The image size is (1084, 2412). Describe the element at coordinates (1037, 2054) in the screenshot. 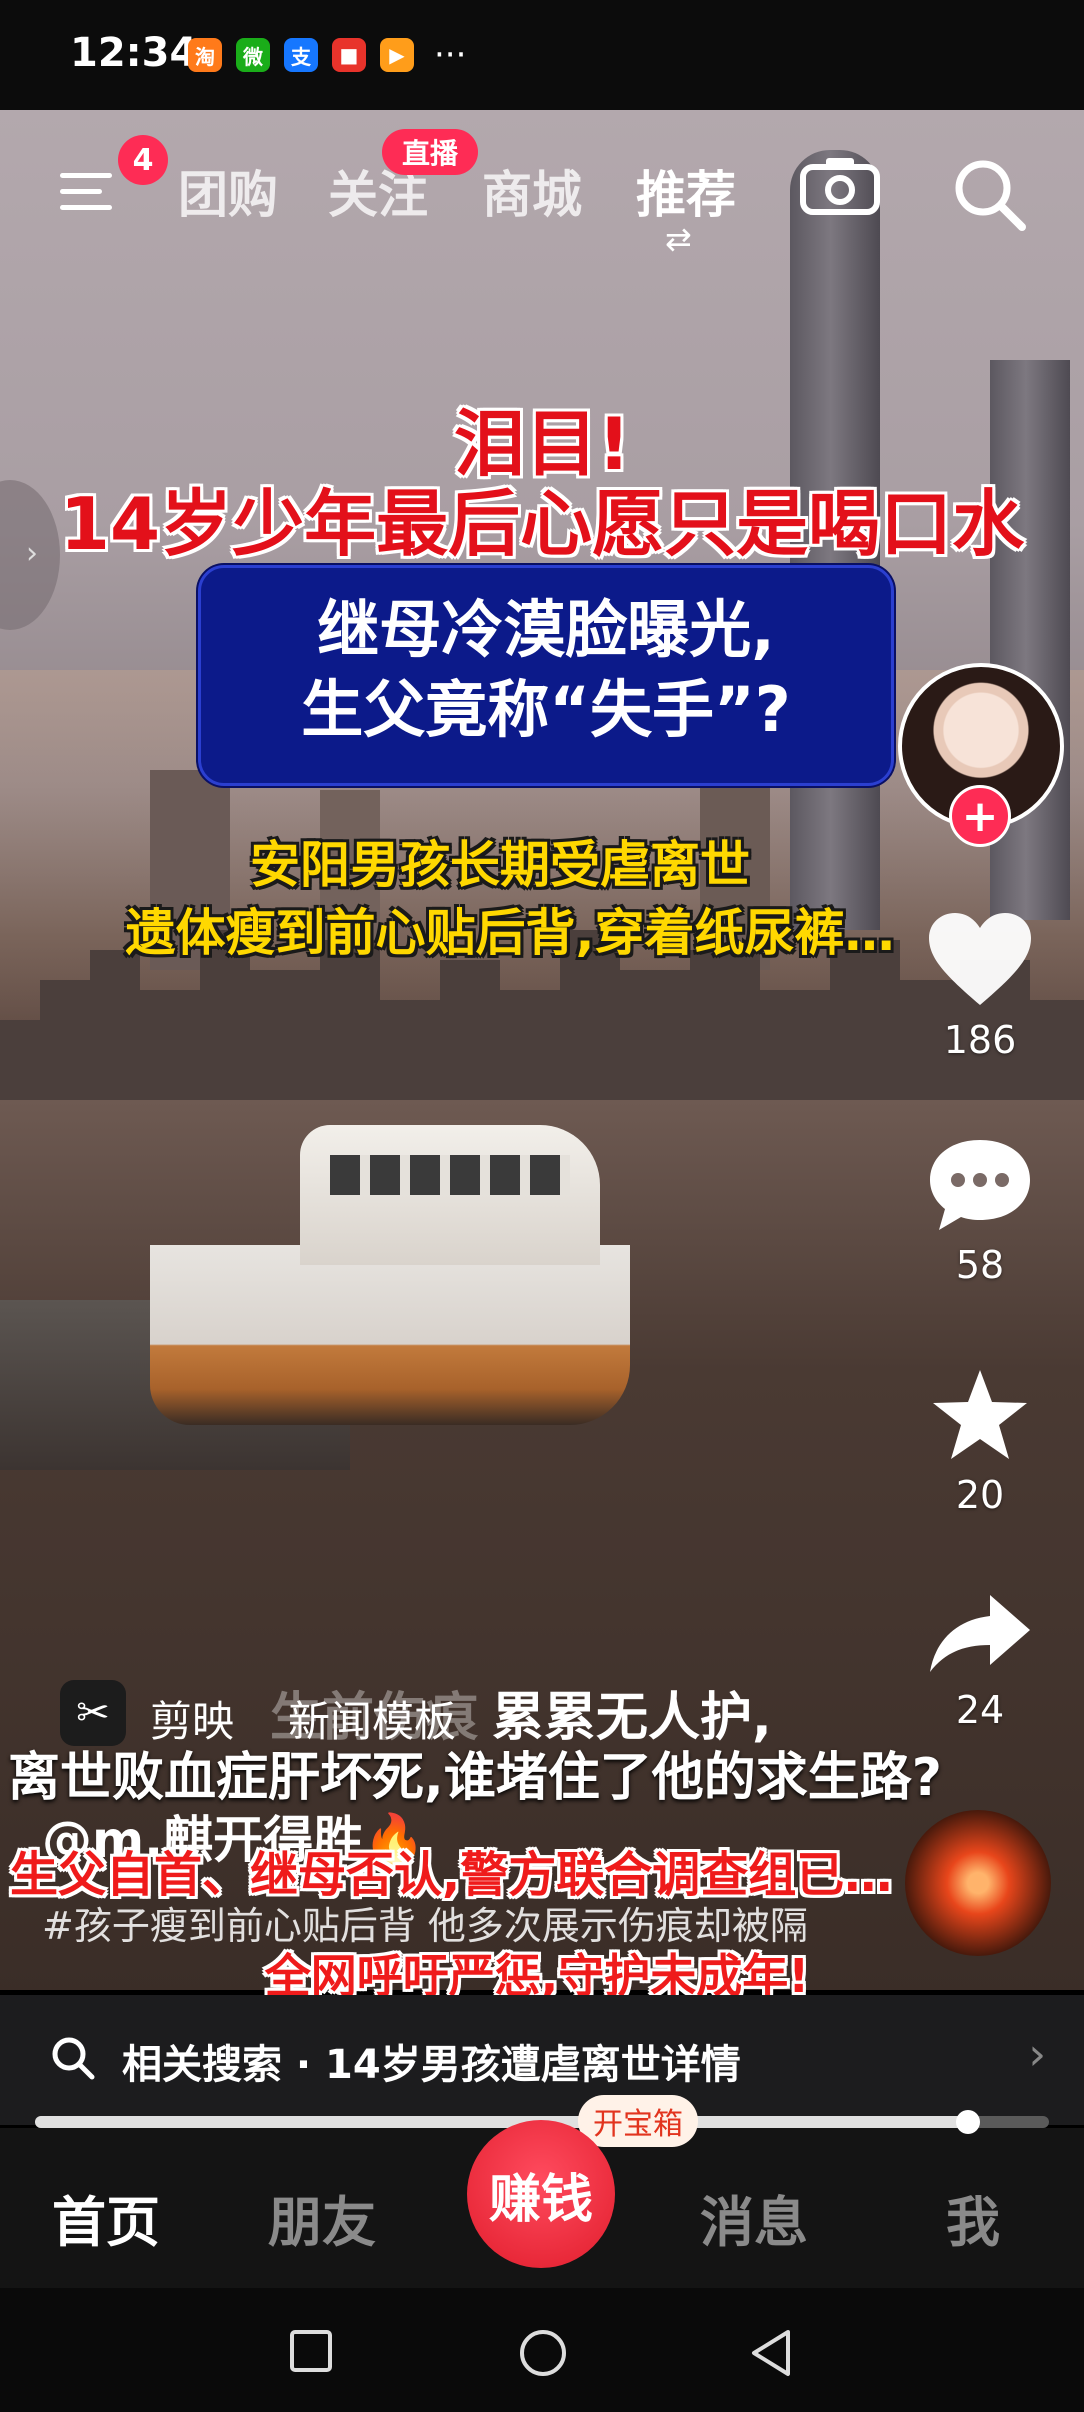

I see `chevron-right-icon: ›` at that location.